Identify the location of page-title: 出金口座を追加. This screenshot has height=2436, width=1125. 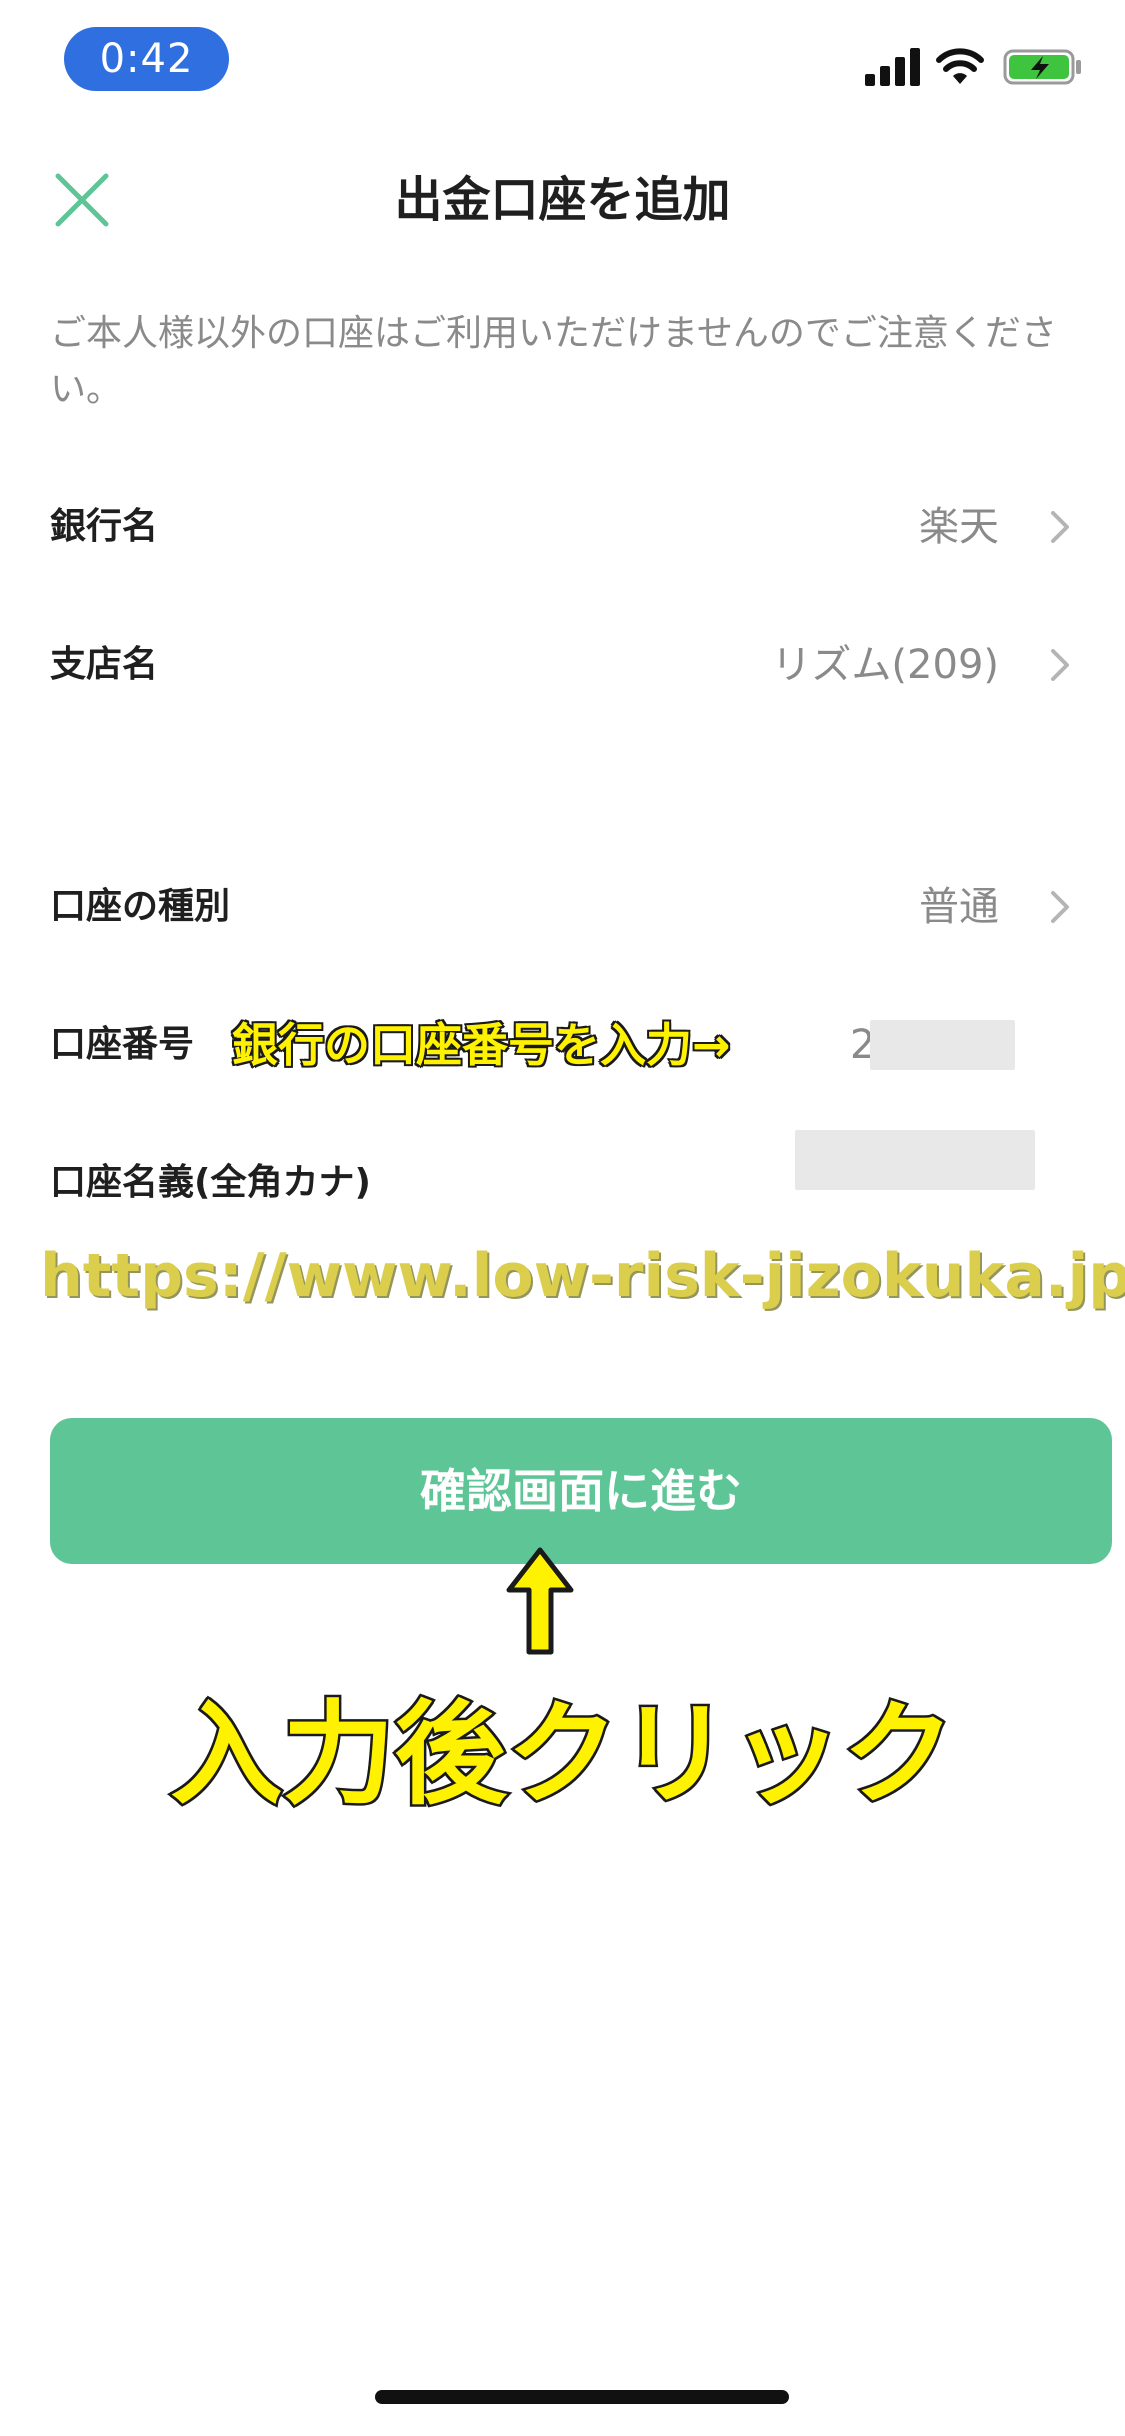
(562, 200).